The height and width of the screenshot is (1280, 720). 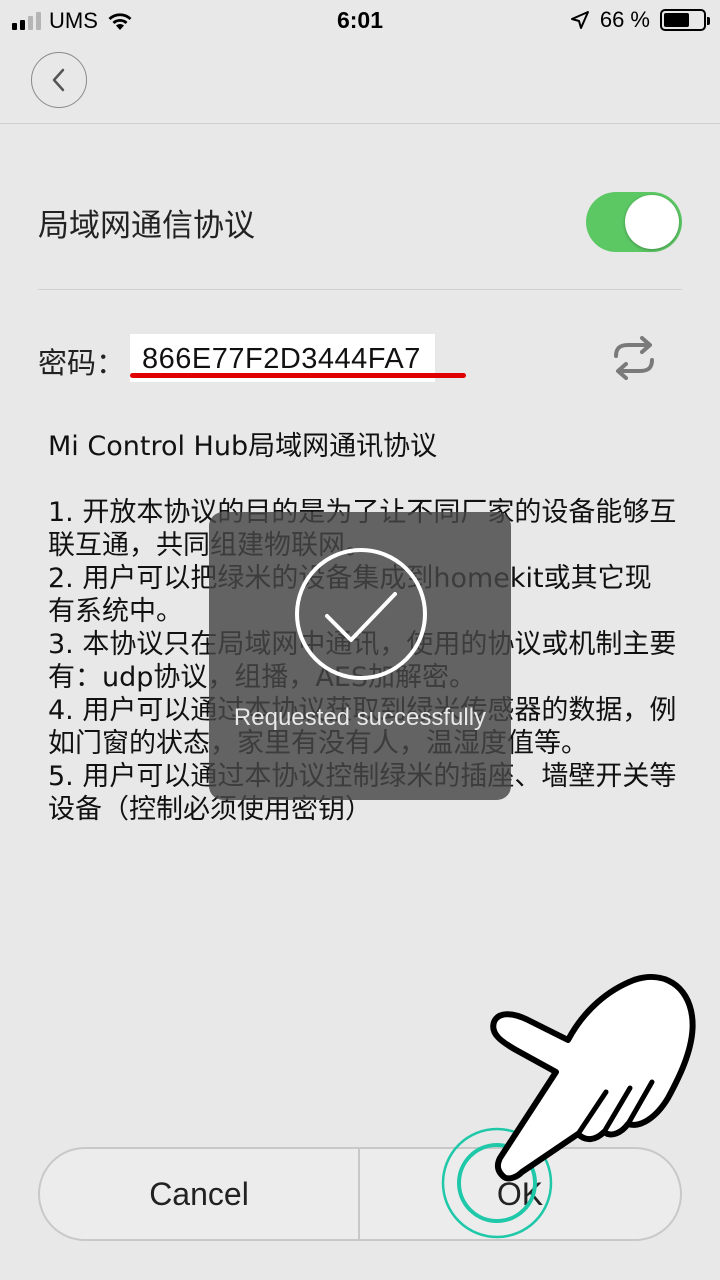 I want to click on toast-message: Requested successfully, so click(x=360, y=717).